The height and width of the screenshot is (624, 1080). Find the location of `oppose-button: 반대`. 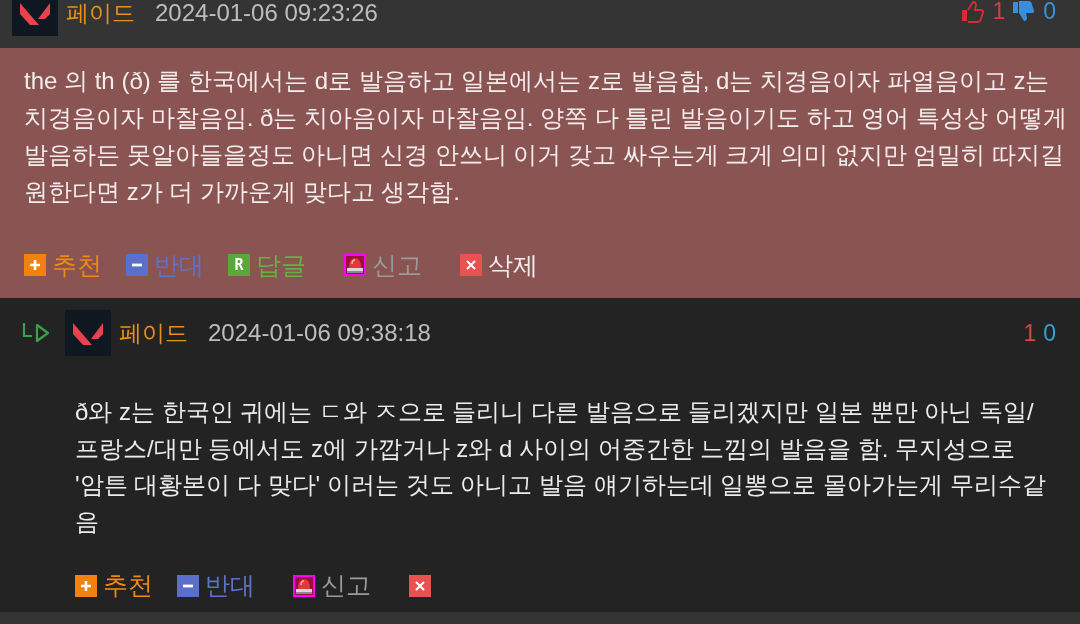

oppose-button: 반대 is located at coordinates (216, 585).